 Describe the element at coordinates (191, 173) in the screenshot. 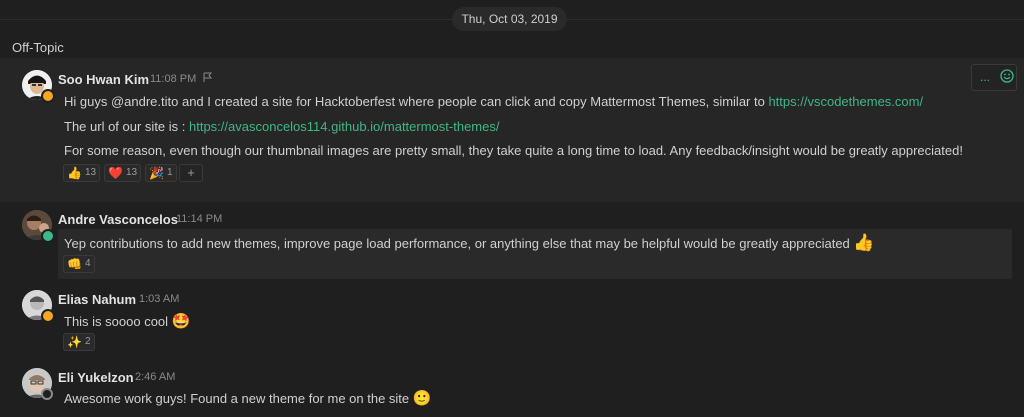

I see `add-reaction-button: +` at that location.